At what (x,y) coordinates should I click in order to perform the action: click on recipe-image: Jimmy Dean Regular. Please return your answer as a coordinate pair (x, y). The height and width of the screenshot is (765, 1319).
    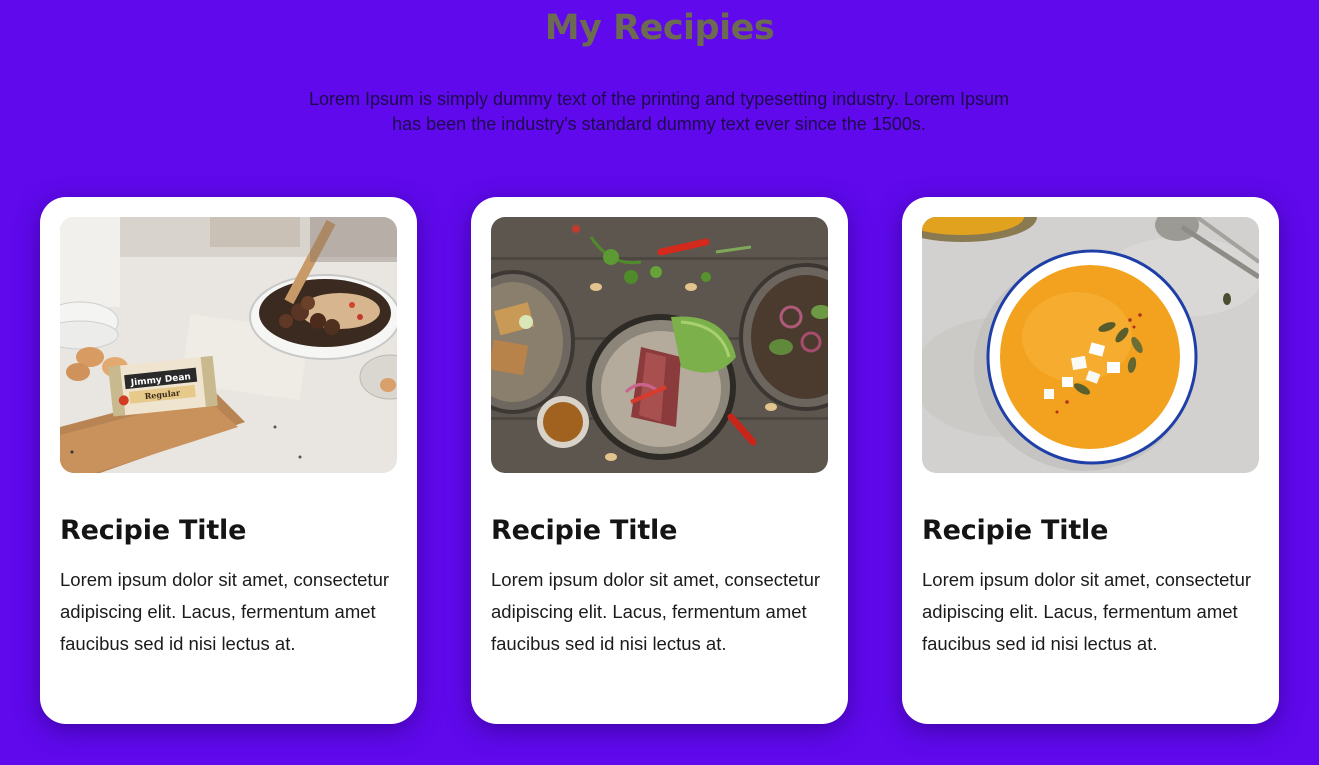
    Looking at the image, I should click on (228, 345).